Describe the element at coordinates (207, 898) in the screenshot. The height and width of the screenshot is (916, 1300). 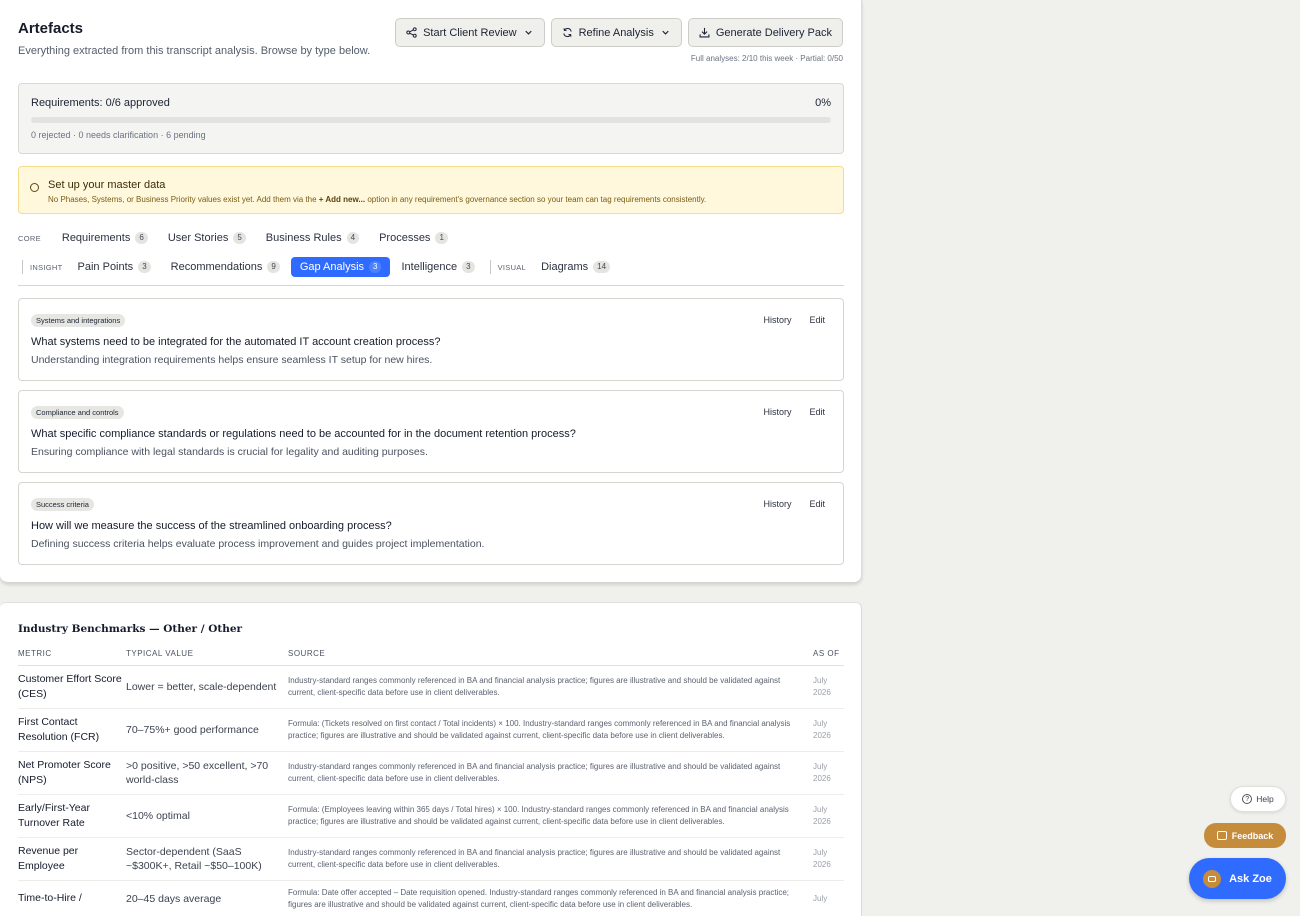
I see `typical-value-cell: 20–45 days average` at that location.